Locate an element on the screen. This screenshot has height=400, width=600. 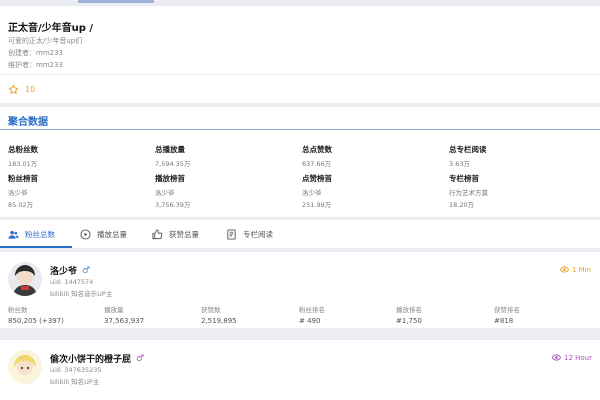
active-tab-indicator is located at coordinates (36, 247).